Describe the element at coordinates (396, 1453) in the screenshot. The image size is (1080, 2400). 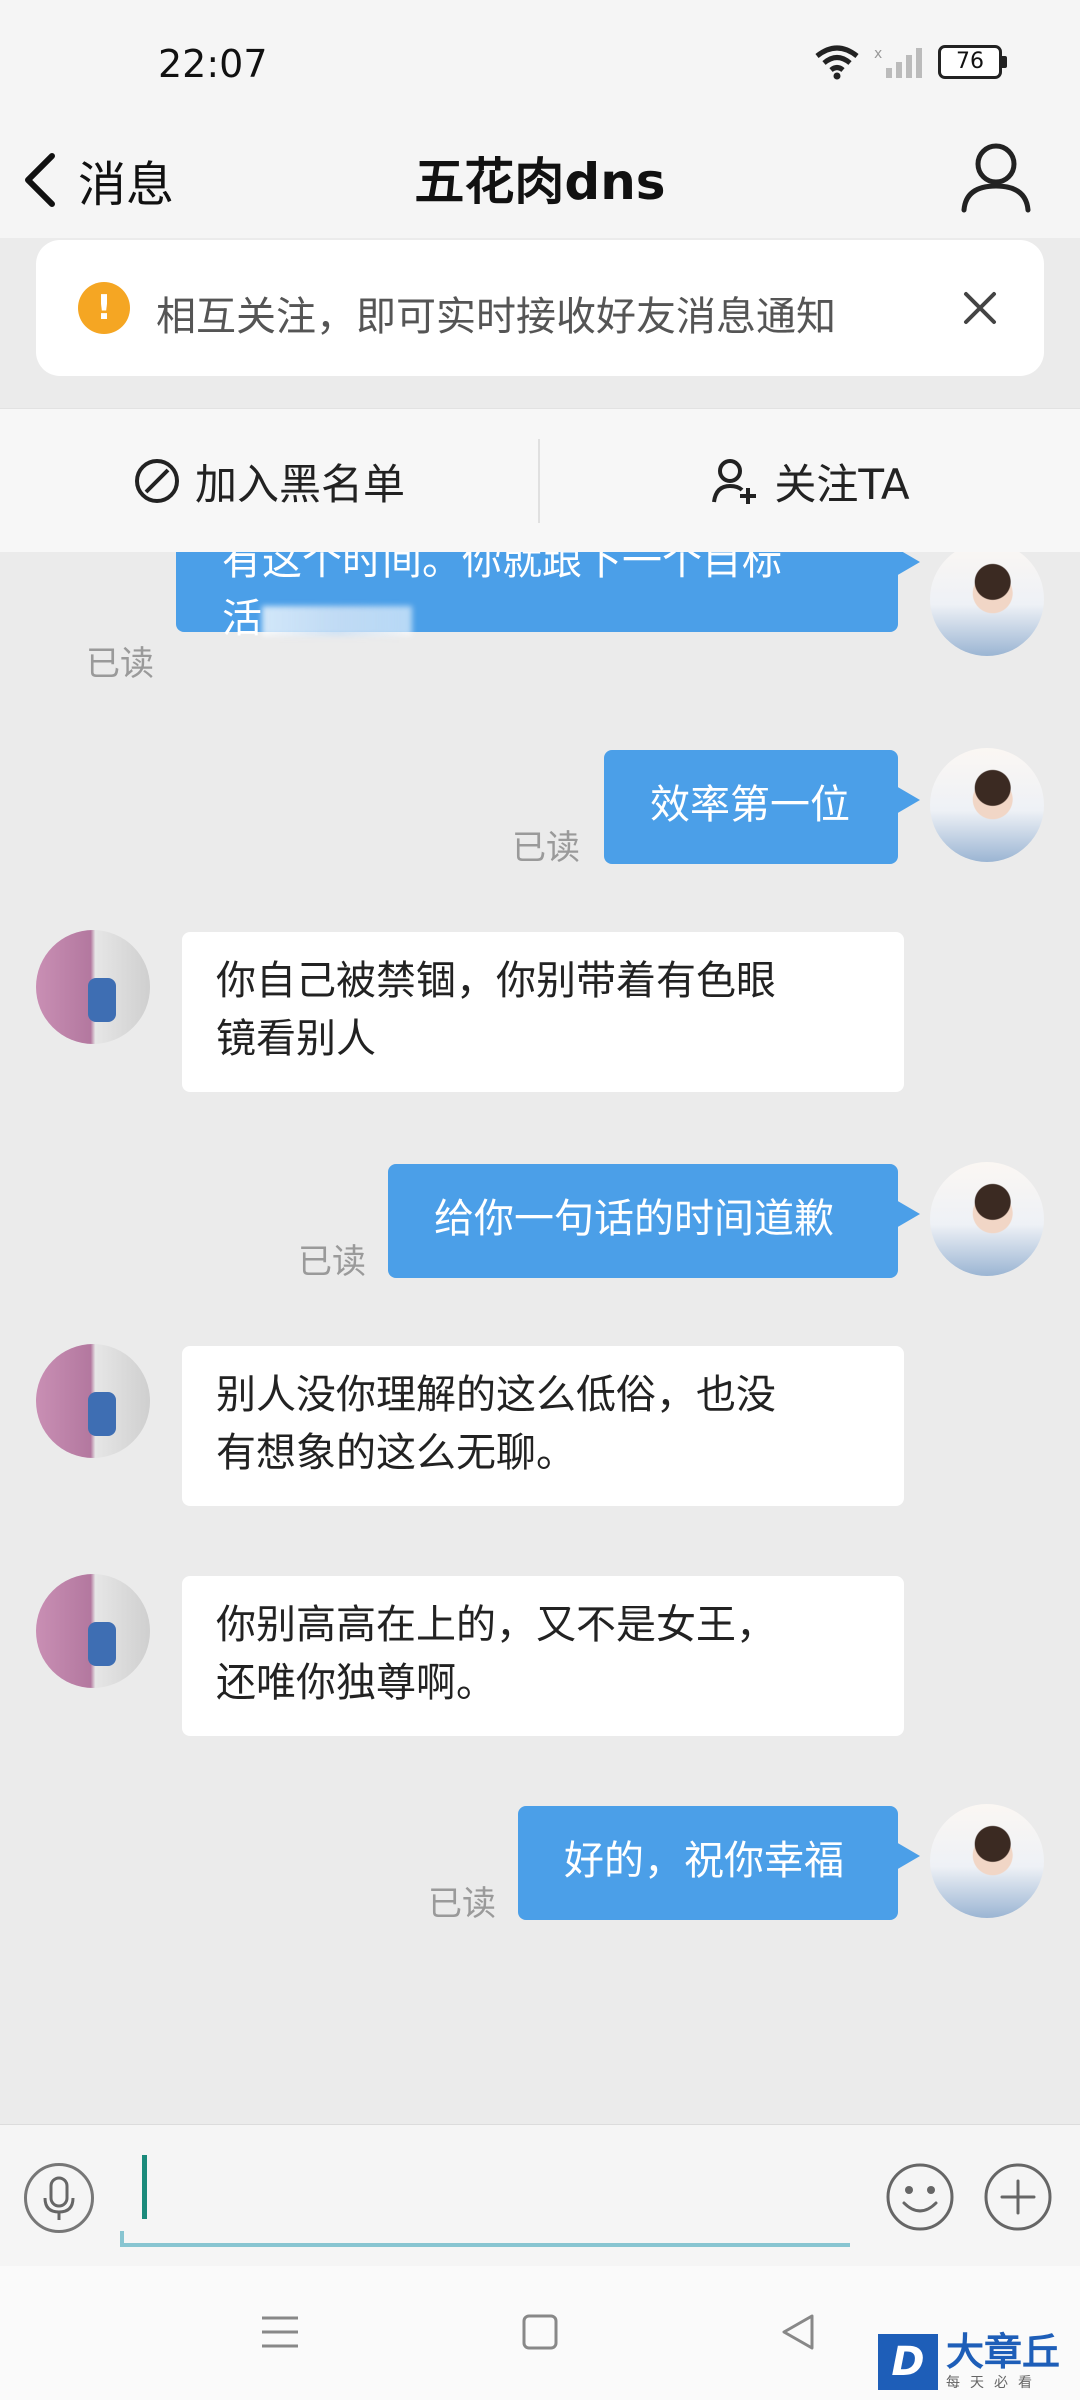
I see `message-line: 有想象的这么无聊。` at that location.